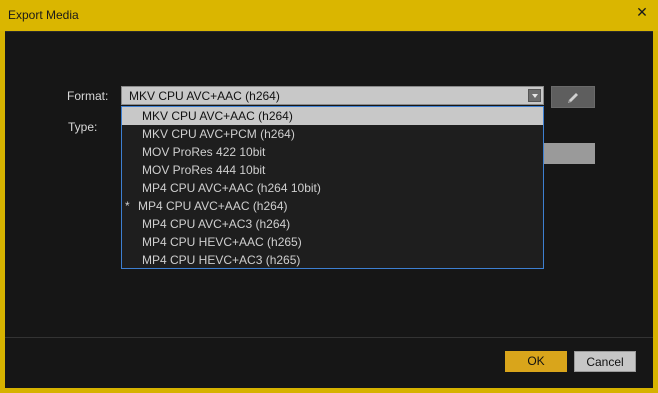 The width and height of the screenshot is (658, 393). I want to click on format-label: Format:, so click(88, 96).